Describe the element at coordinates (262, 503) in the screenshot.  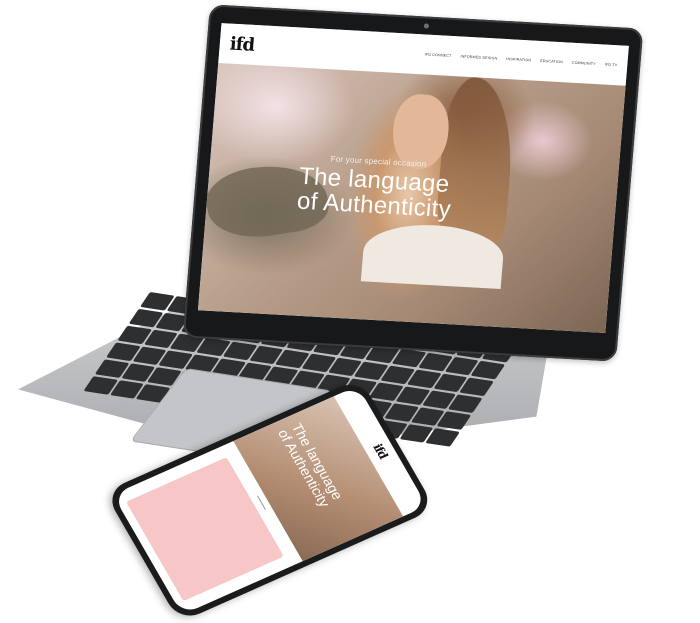
I see `phone-divider` at that location.